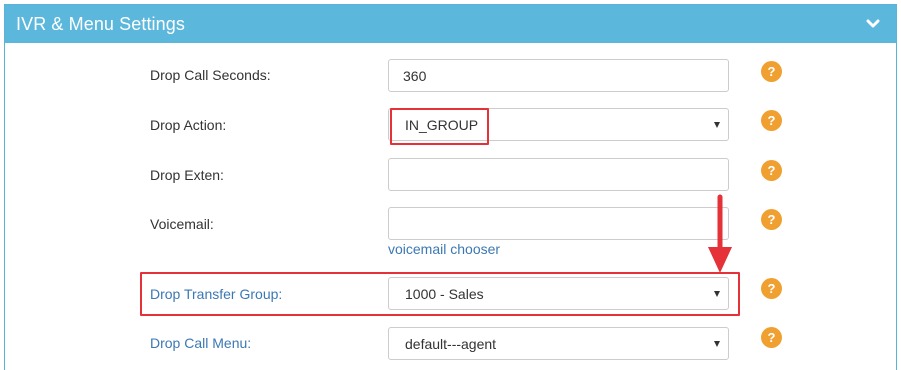 Image resolution: width=901 pixels, height=370 pixels. Describe the element at coordinates (720, 233) in the screenshot. I see `arrow-down-icon` at that location.